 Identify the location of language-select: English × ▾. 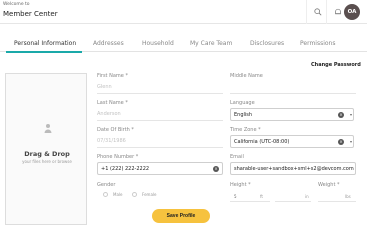
(292, 114).